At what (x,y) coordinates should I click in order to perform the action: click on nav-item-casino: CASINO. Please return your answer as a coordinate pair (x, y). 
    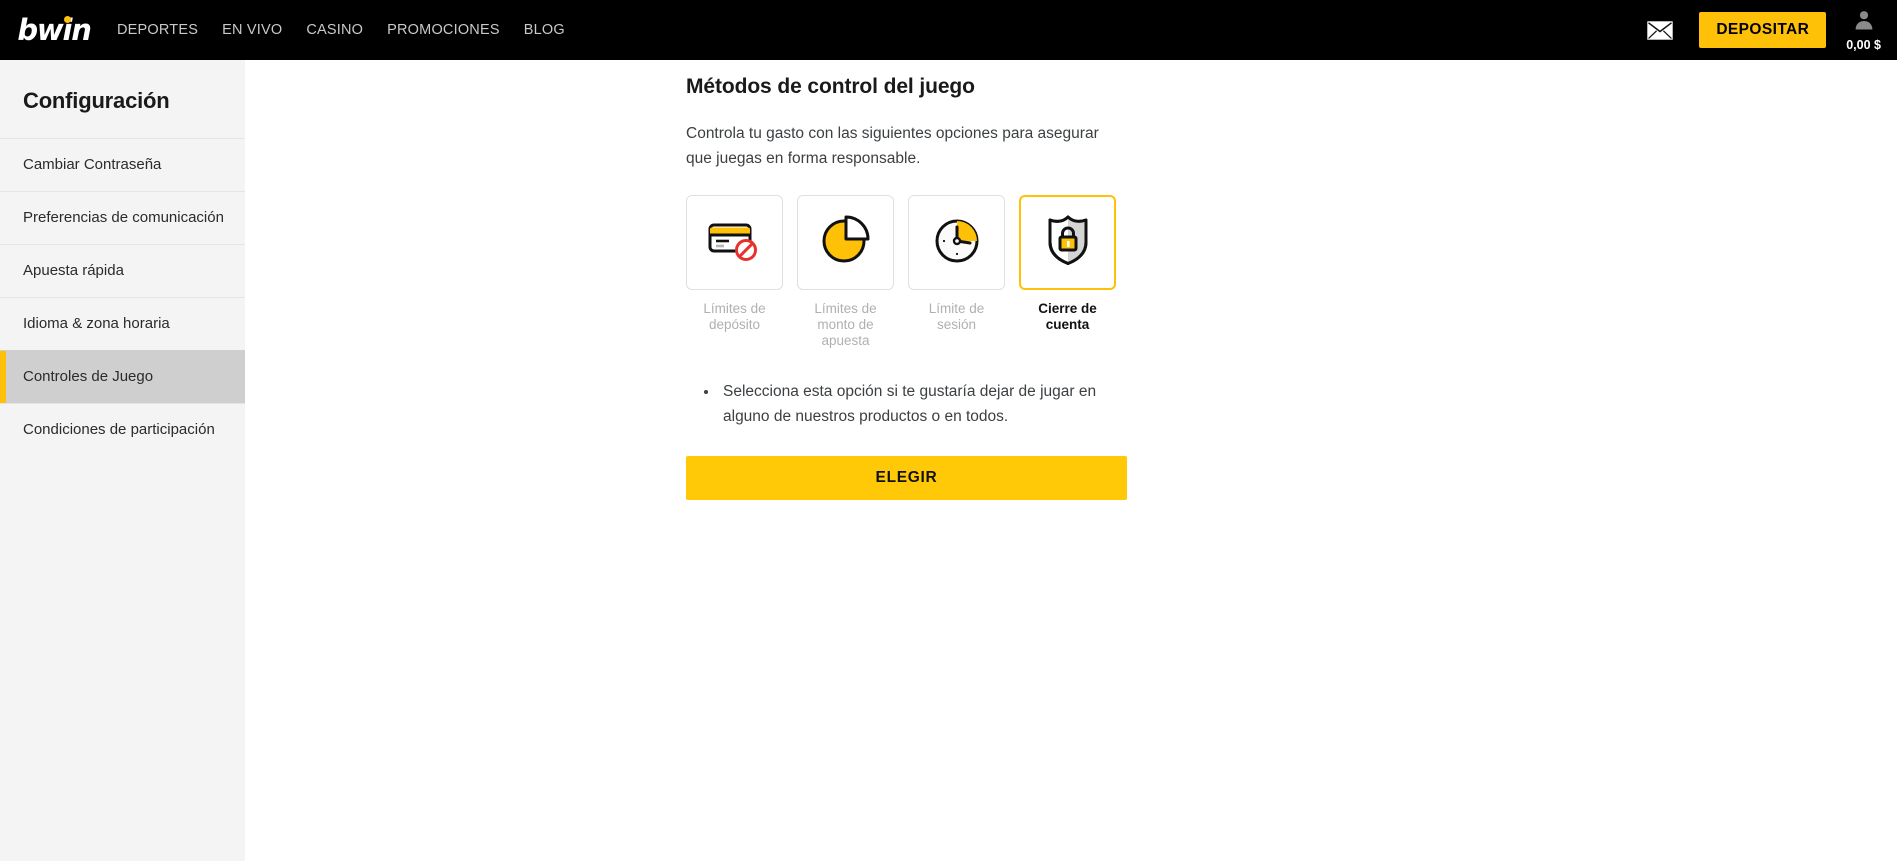
    Looking at the image, I should click on (334, 30).